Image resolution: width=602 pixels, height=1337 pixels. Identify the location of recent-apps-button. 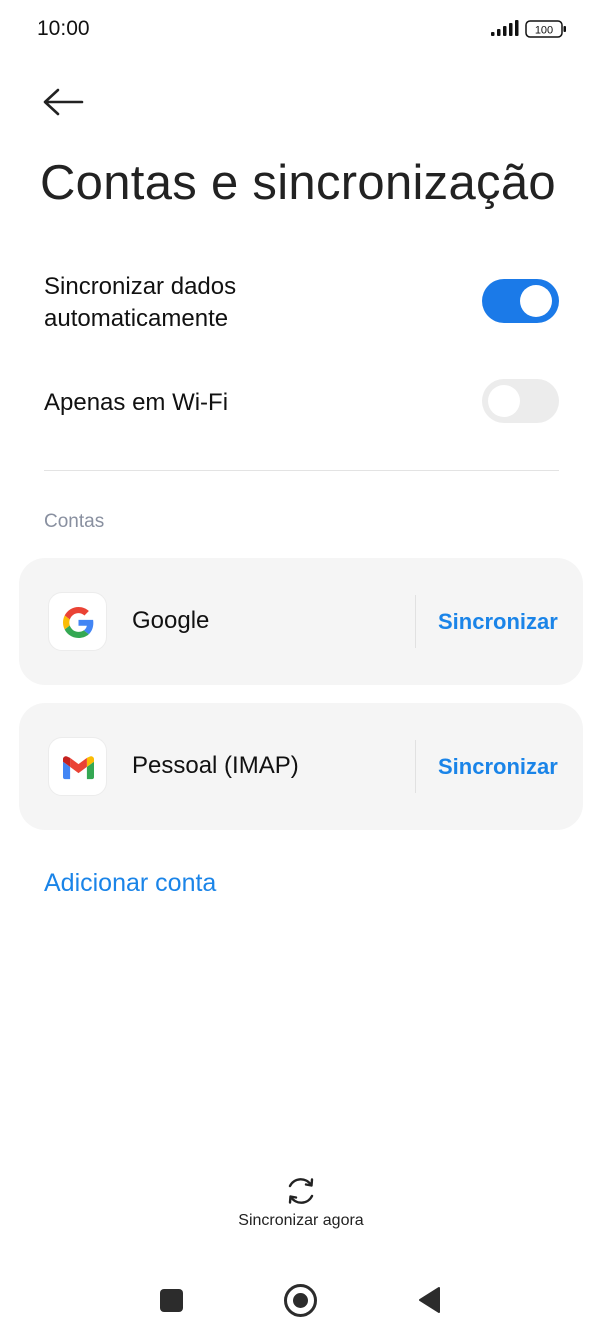
(171, 1300).